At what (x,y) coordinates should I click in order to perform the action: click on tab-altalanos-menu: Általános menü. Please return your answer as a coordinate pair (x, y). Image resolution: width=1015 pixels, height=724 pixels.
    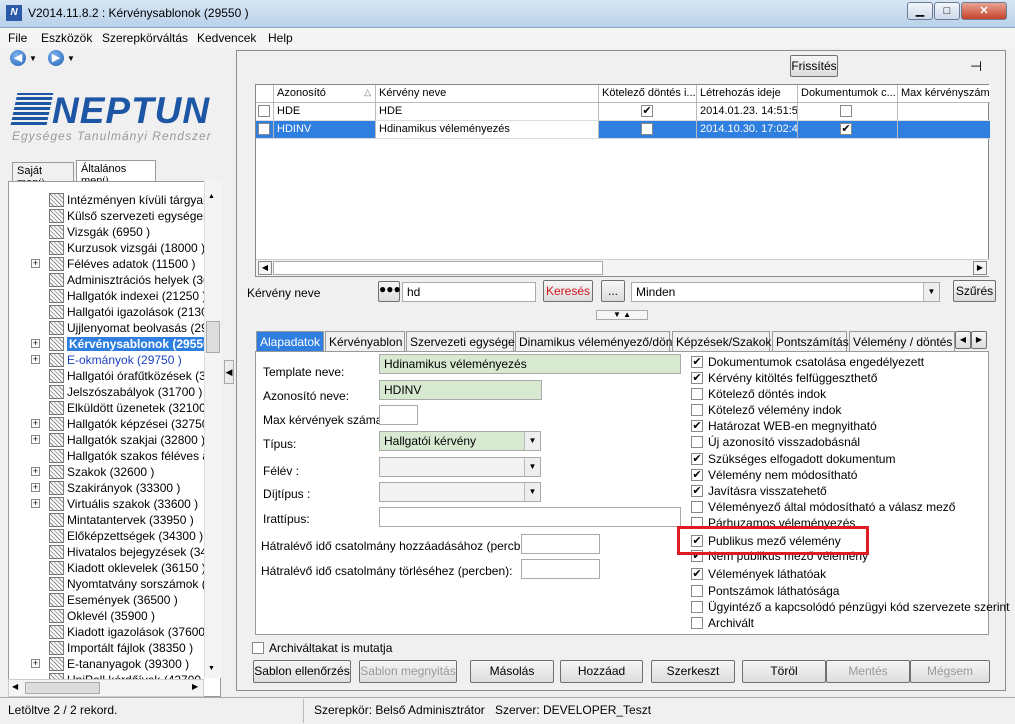
    Looking at the image, I should click on (116, 173).